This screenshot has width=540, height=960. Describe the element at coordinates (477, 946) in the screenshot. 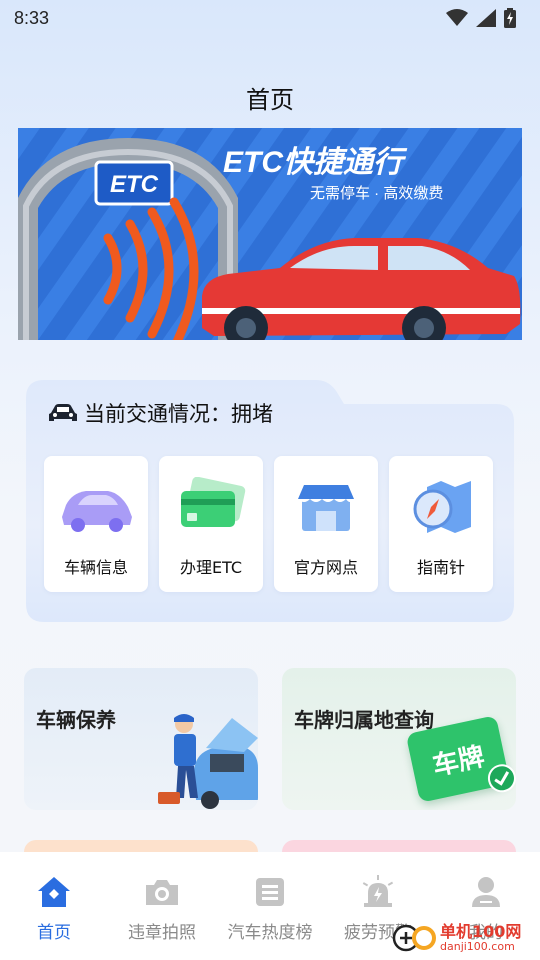

I see `watermark-url: danji100.com` at that location.